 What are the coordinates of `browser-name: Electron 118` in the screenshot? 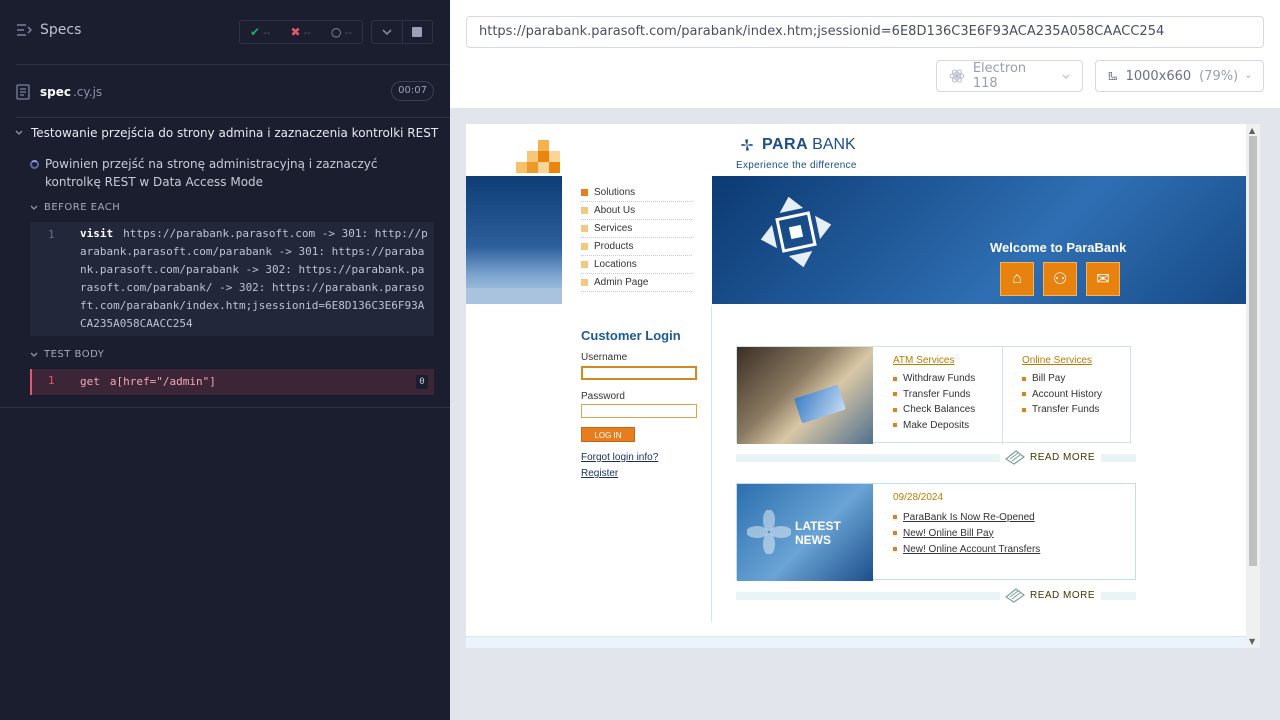 It's located at (999, 76).